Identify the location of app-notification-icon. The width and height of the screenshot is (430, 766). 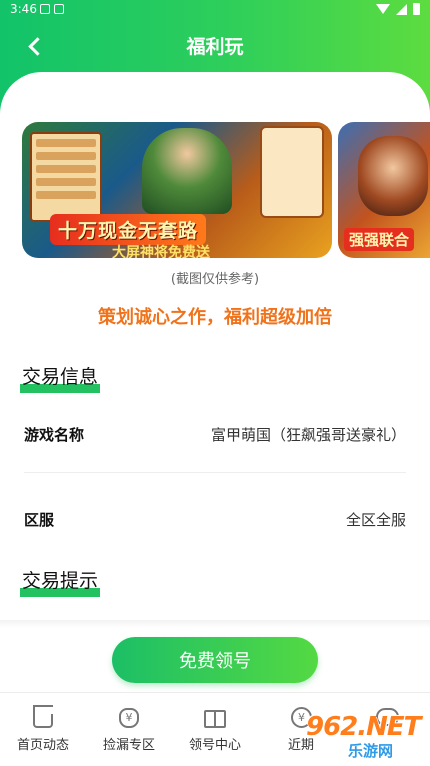
(59, 9).